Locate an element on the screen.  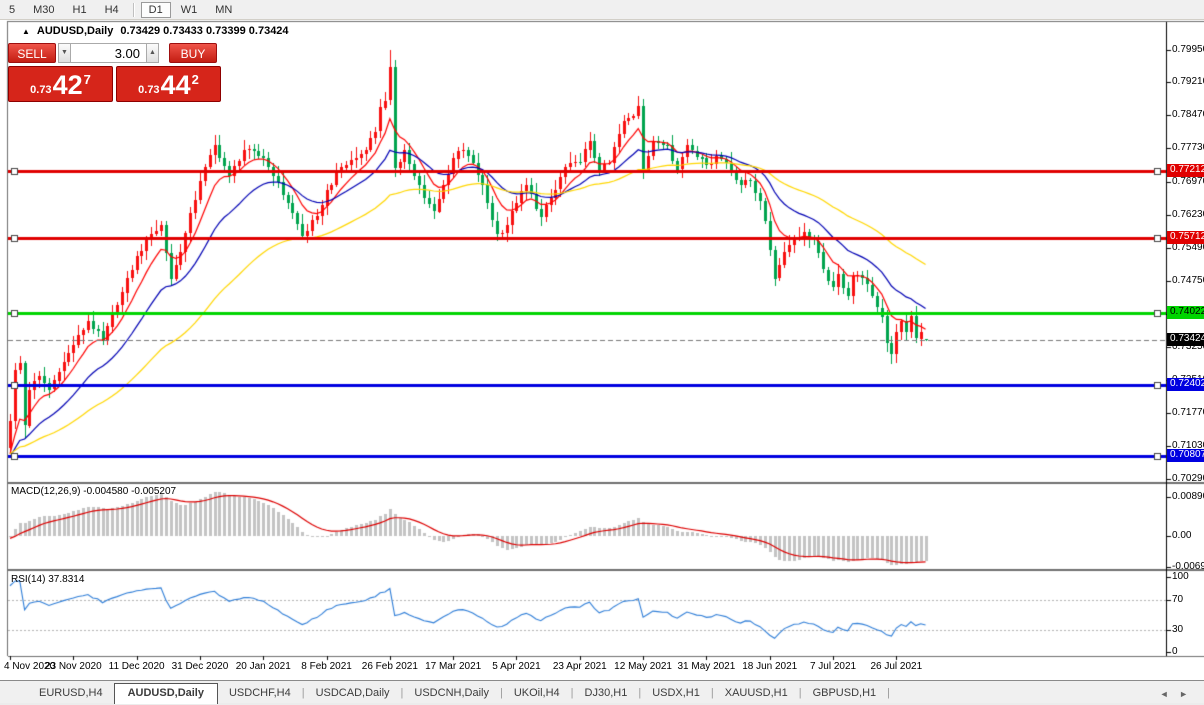
rsi-axis-tick: 0 is located at coordinates (1175, 651).